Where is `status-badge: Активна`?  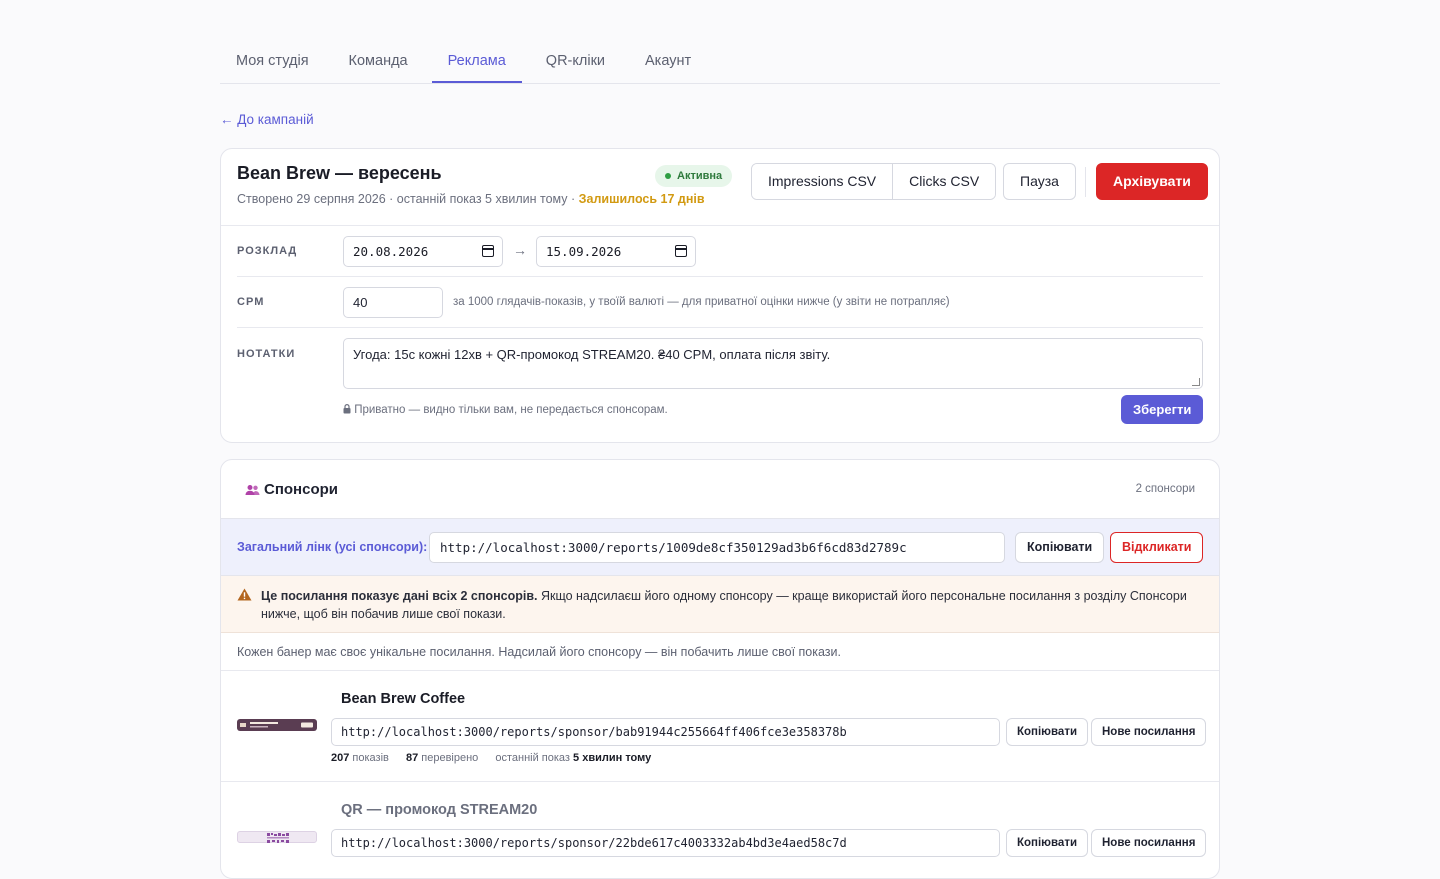 status-badge: Активна is located at coordinates (694, 176).